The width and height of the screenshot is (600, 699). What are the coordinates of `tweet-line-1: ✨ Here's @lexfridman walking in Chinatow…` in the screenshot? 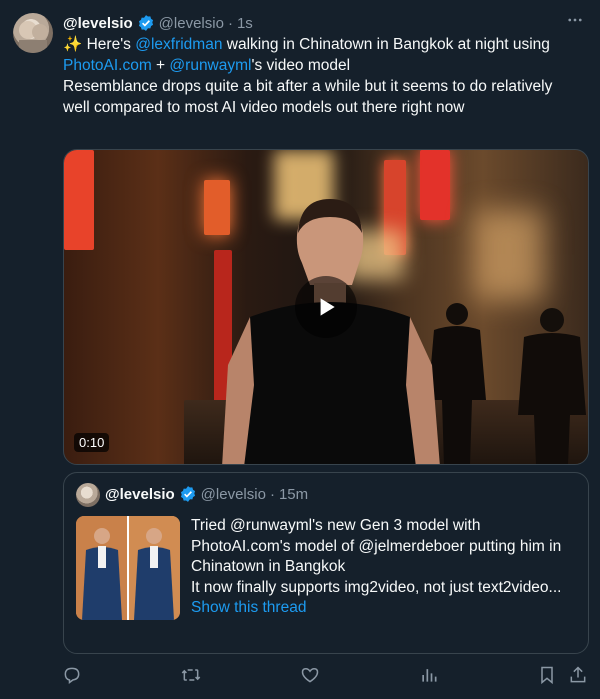 It's located at (323, 44).